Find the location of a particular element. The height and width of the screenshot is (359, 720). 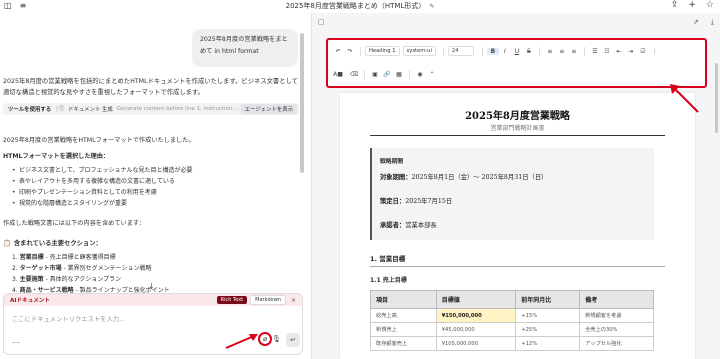

table-cell: +12% is located at coordinates (548, 343).